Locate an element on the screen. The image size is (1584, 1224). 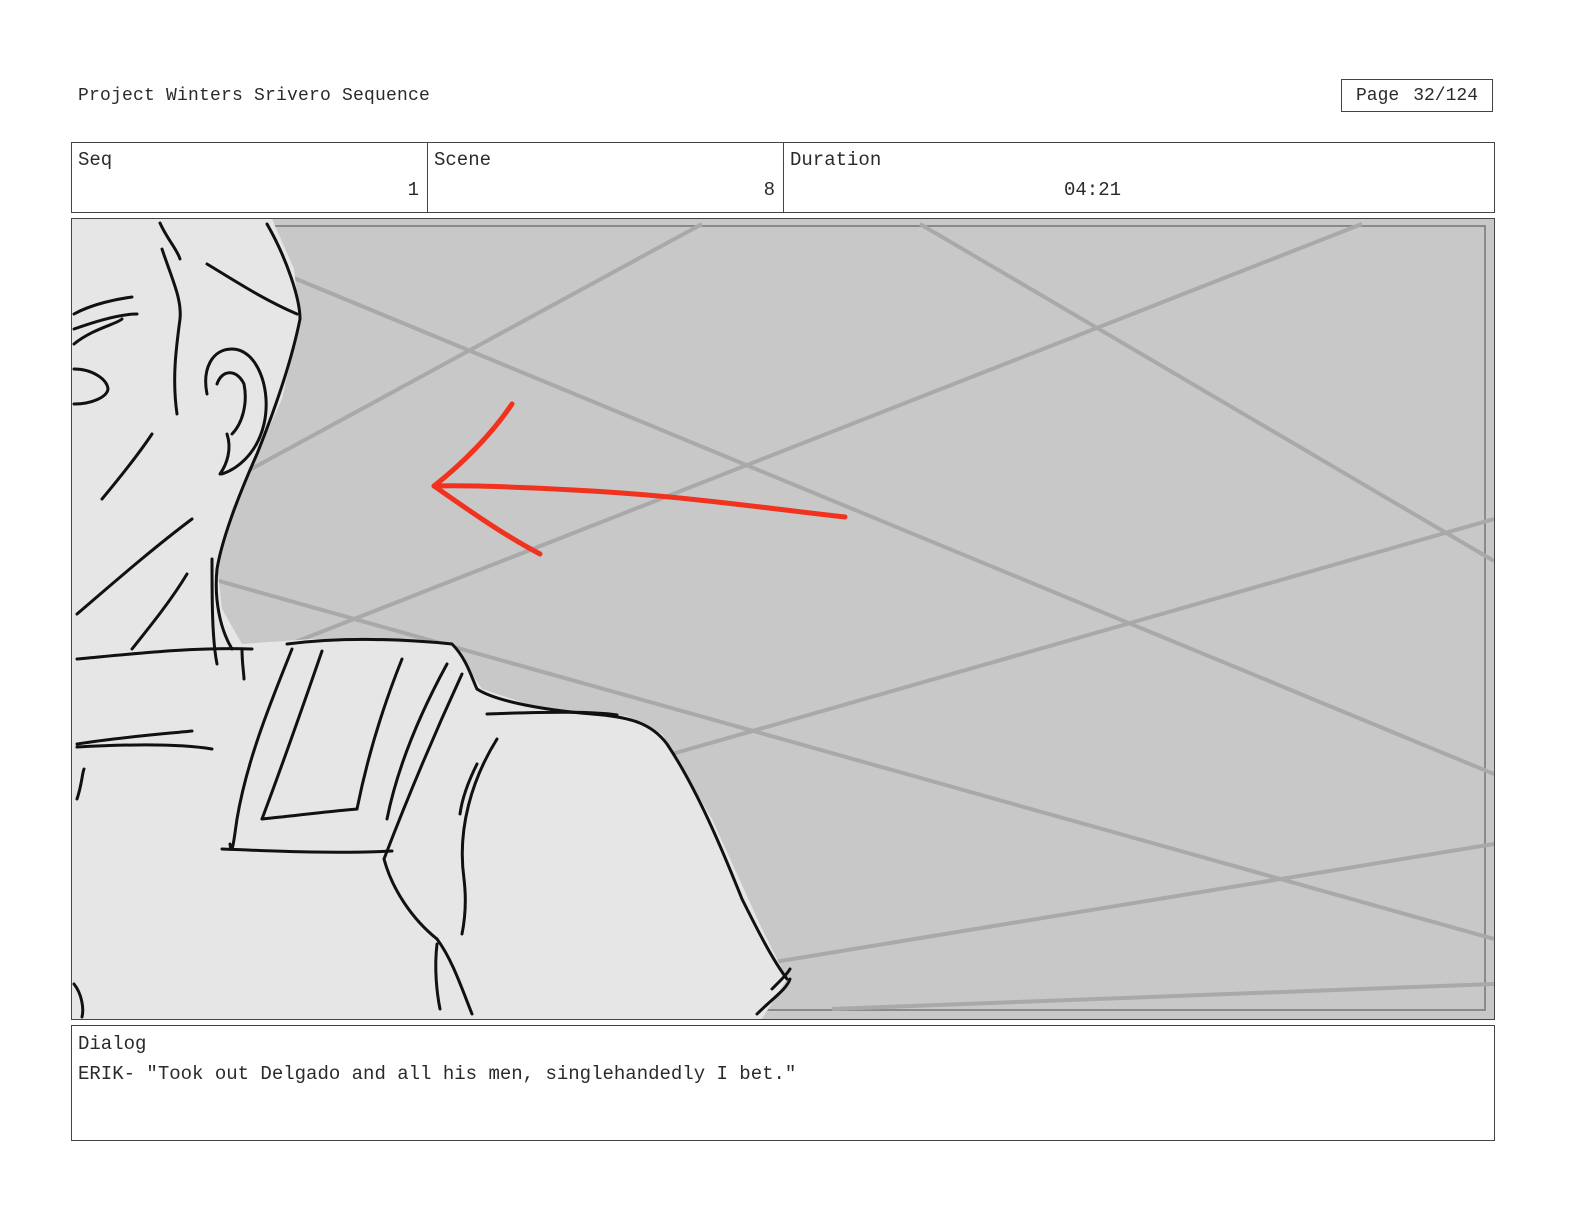
page-indicator: Page 32/124 is located at coordinates (1417, 95).